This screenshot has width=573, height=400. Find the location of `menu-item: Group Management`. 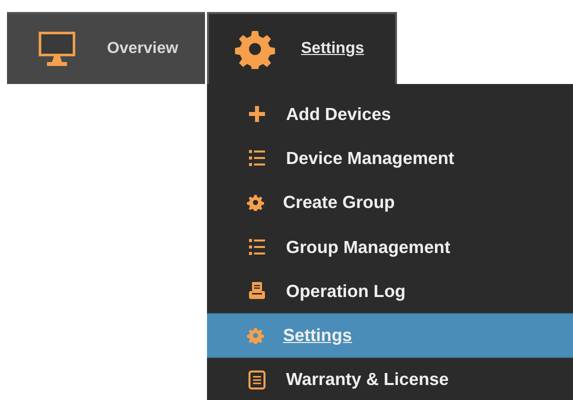

menu-item: Group Management is located at coordinates (390, 247).